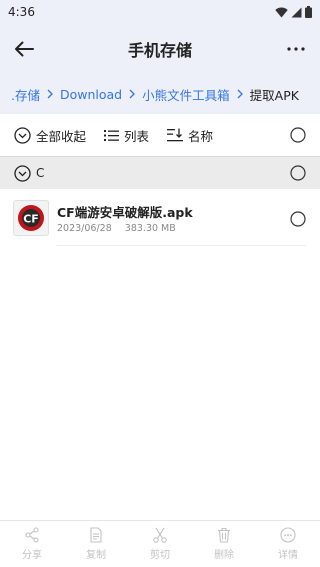  What do you see at coordinates (281, 12) in the screenshot?
I see `wifi-icon` at bounding box center [281, 12].